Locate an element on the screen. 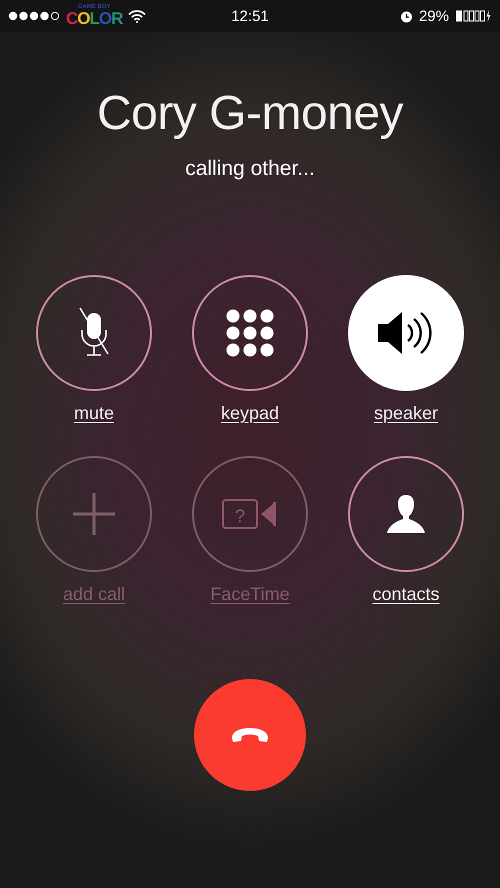 The height and width of the screenshot is (888, 500). plus-icon is located at coordinates (94, 514).